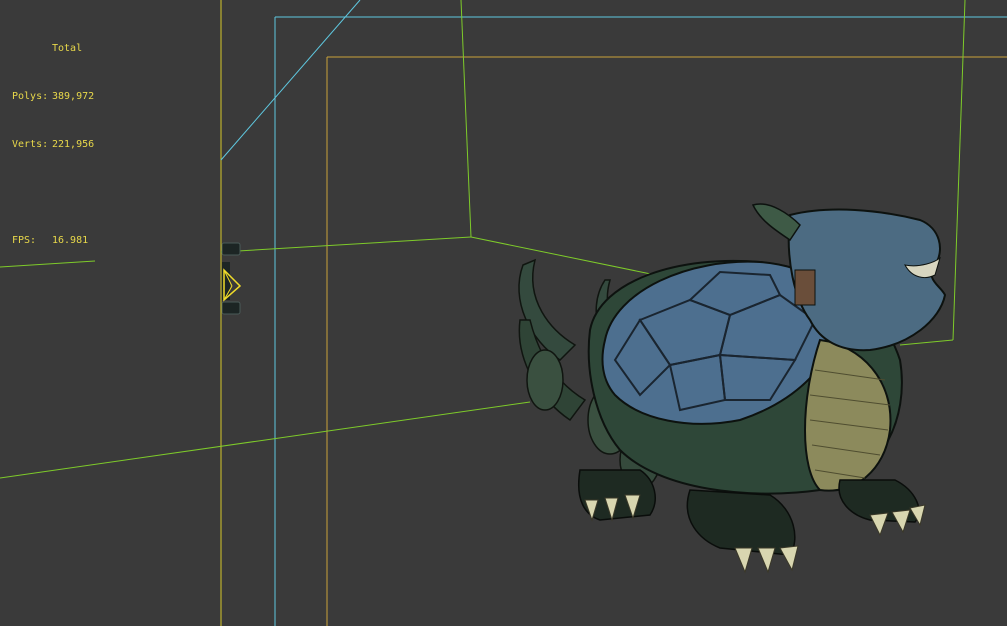  What do you see at coordinates (67, 48) in the screenshot?
I see `stats-title: Total` at bounding box center [67, 48].